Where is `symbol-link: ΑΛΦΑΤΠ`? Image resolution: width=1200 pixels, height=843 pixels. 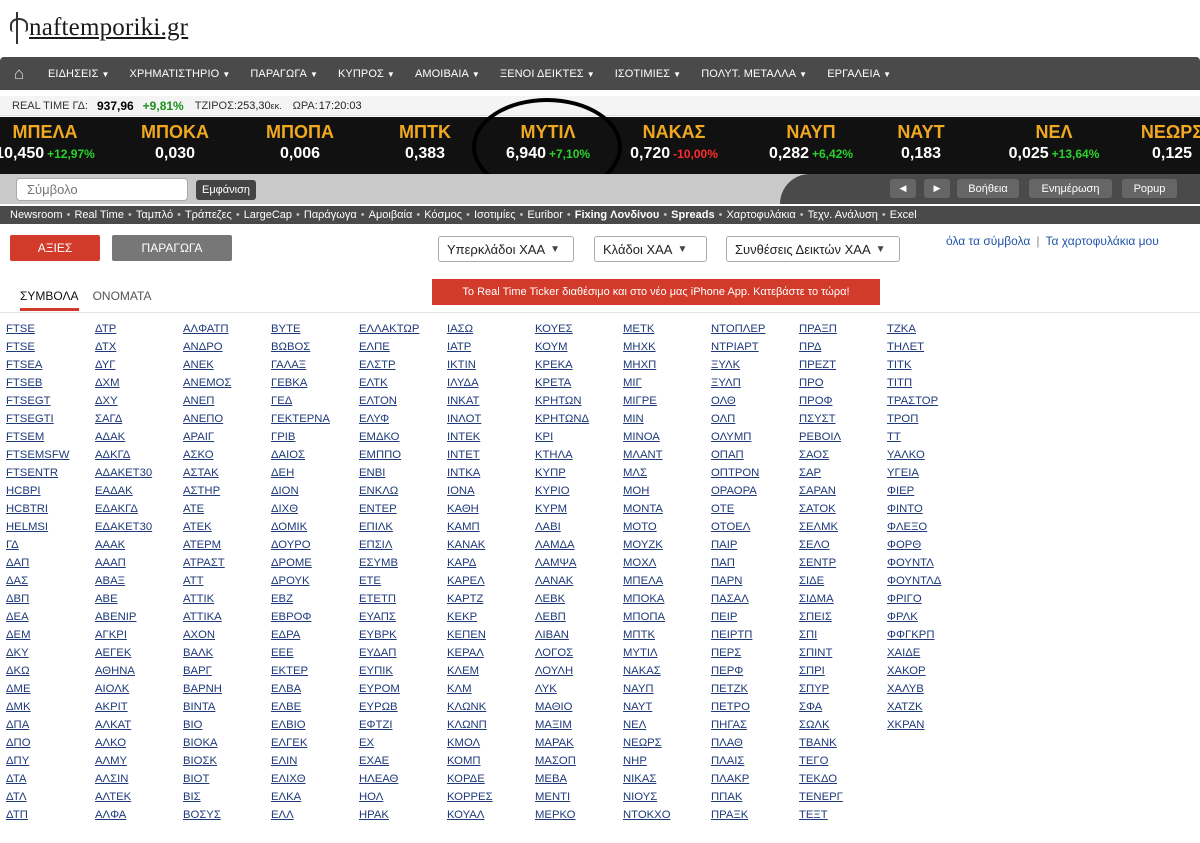 symbol-link: ΑΛΦΑΤΠ is located at coordinates (207, 329).